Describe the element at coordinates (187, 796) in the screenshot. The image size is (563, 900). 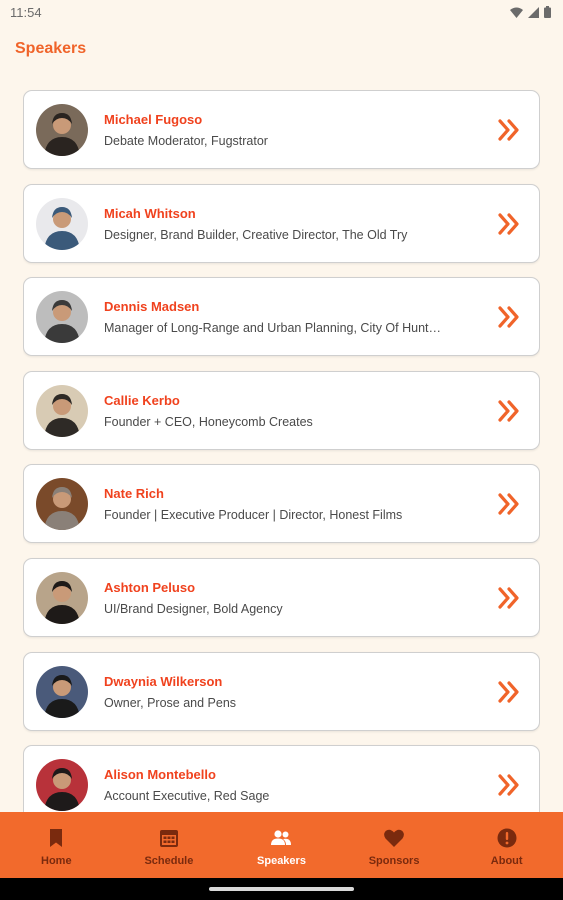
I see `speaker-role: Account Executive, Red Sage` at that location.